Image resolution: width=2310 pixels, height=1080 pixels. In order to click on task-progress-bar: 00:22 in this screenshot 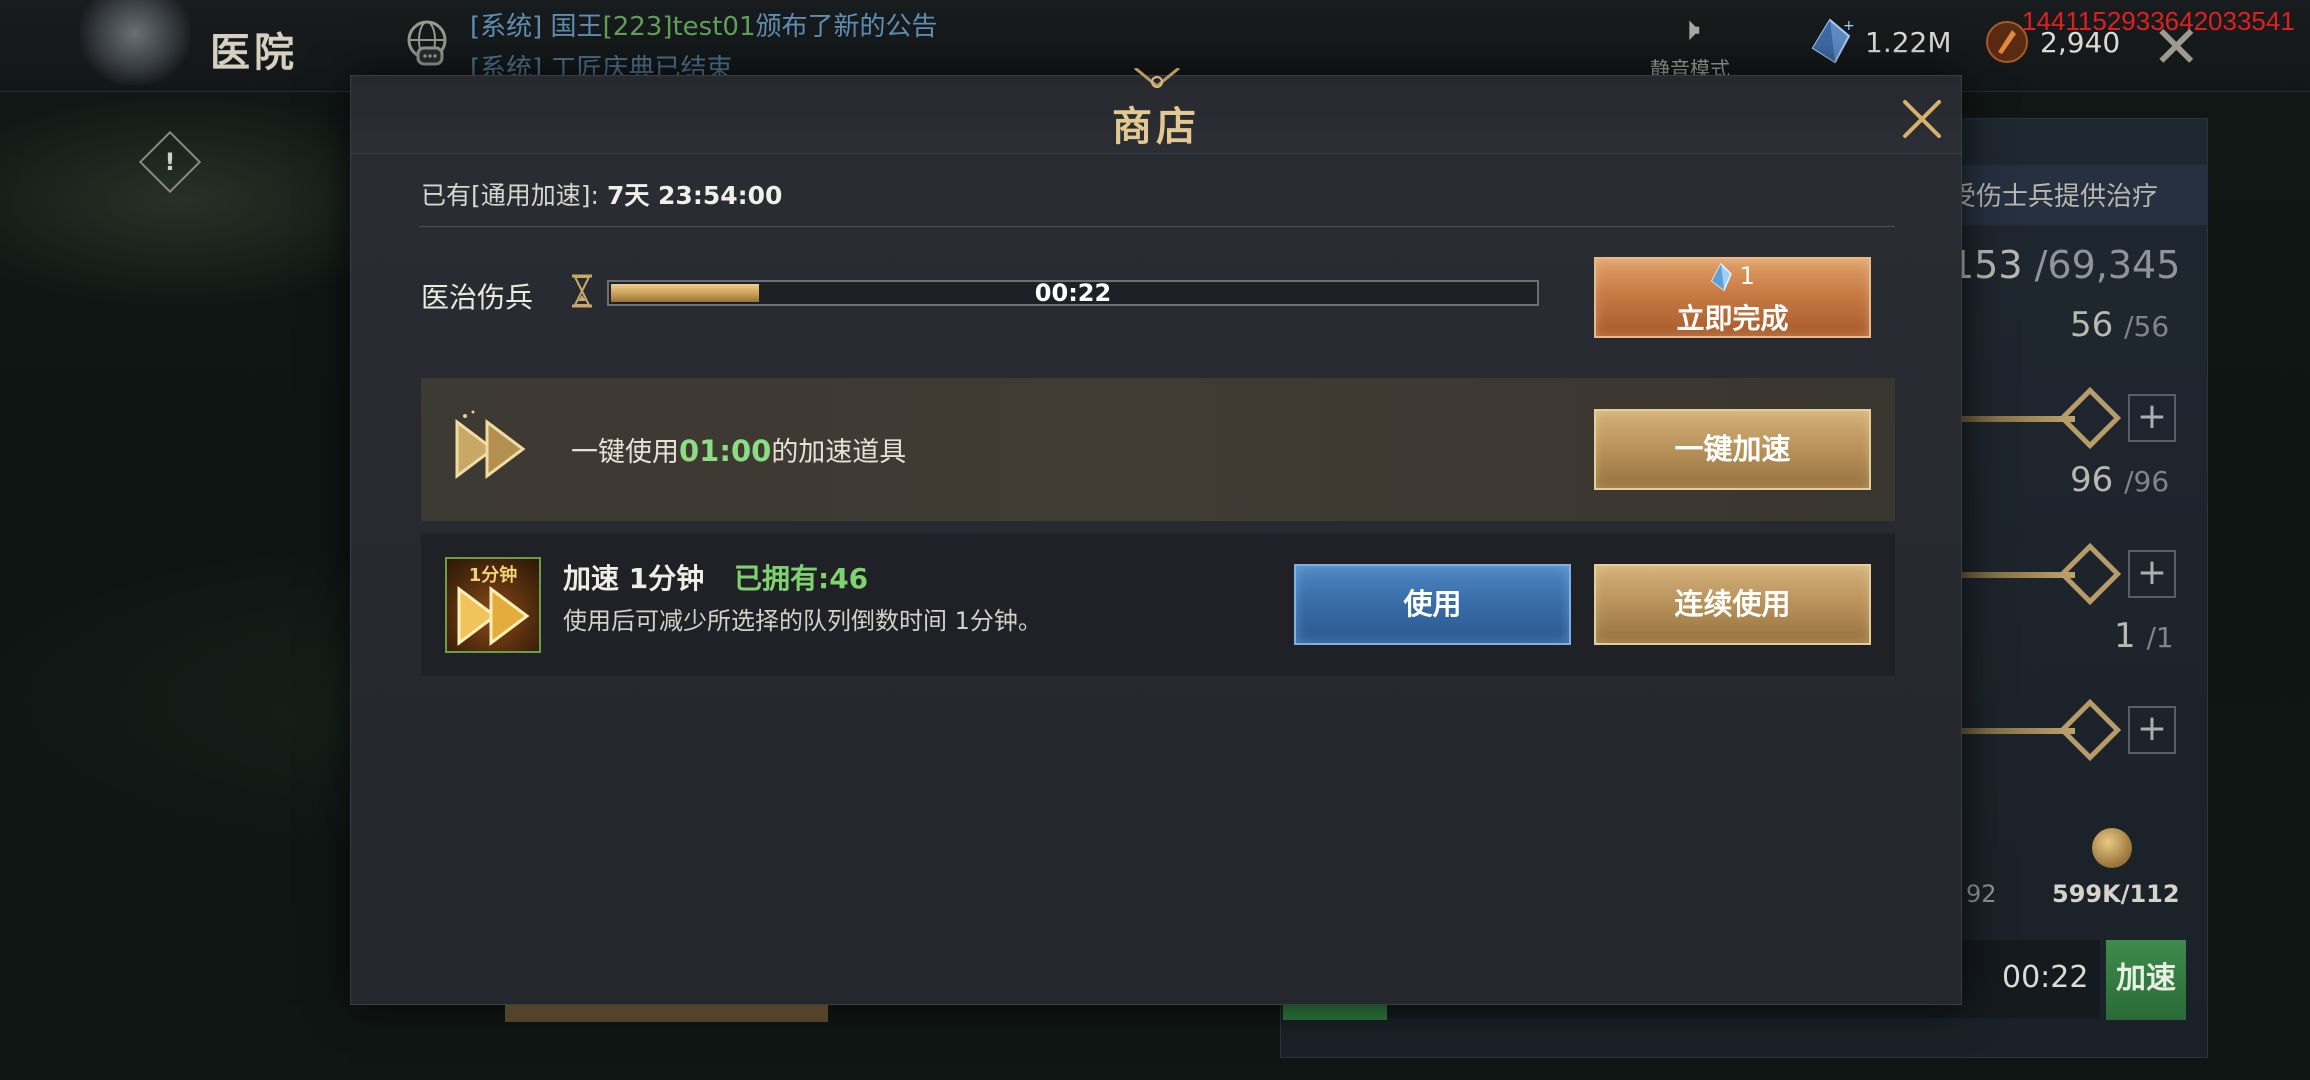, I will do `click(1073, 293)`.